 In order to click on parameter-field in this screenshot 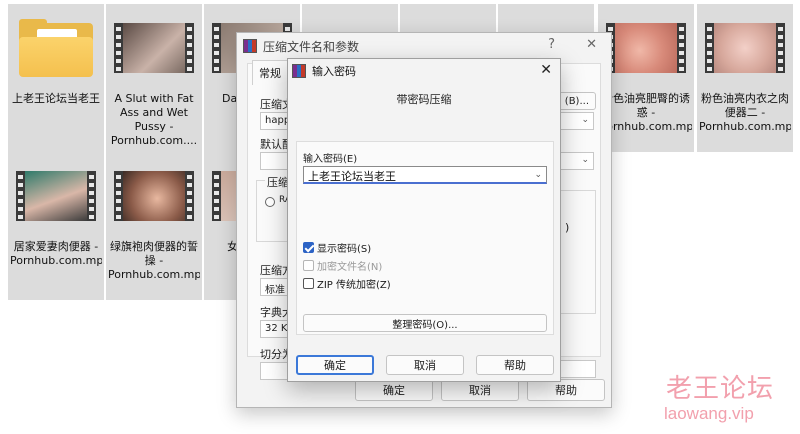, I will do `click(578, 369)`.